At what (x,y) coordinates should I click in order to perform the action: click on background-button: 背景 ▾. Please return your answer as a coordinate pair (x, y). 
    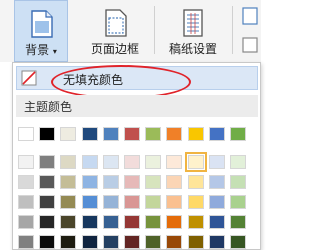
    Looking at the image, I should click on (41, 31).